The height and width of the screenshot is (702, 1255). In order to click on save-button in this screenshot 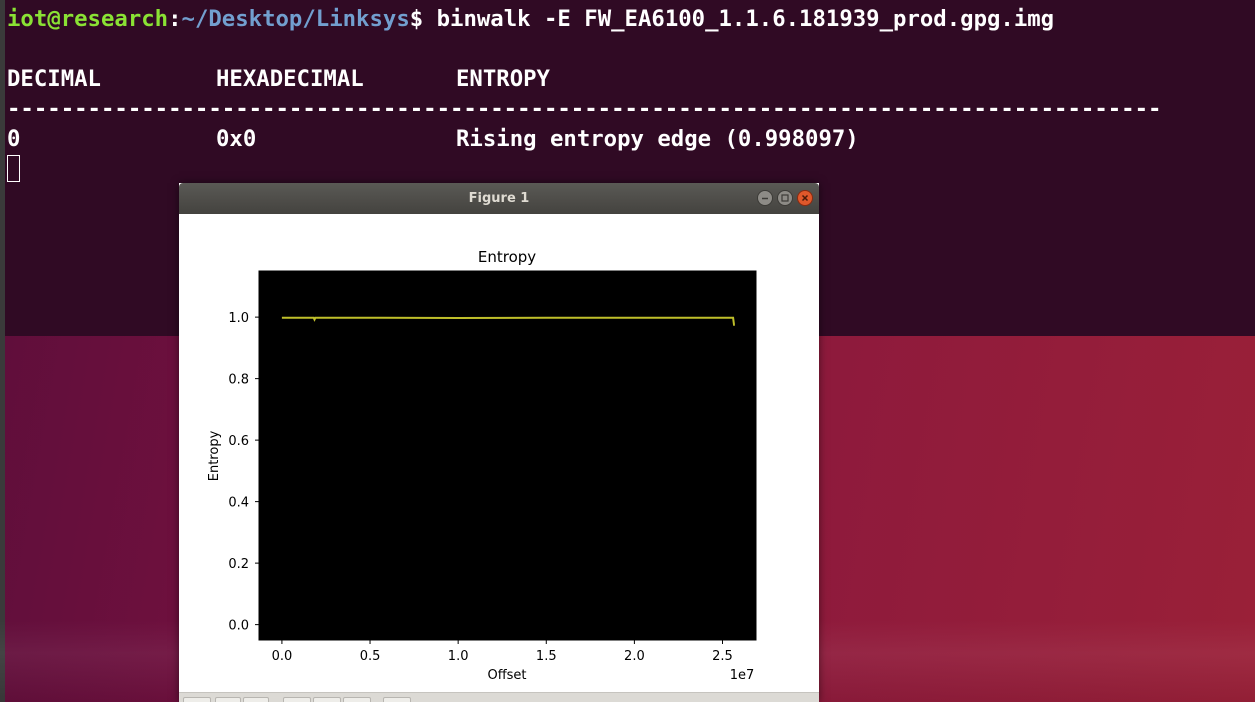, I will do `click(397, 699)`.